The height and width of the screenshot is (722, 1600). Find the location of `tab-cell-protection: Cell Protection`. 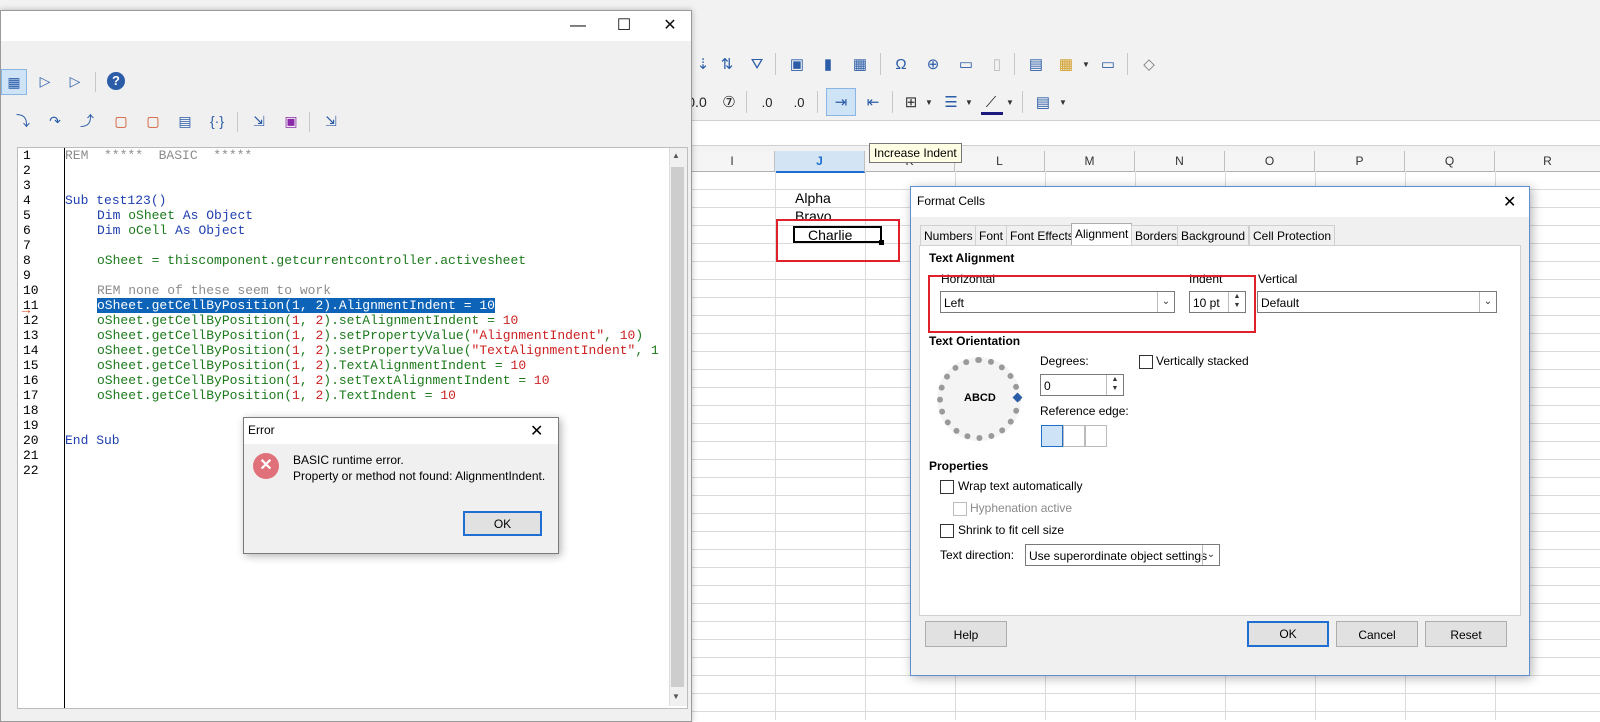

tab-cell-protection: Cell Protection is located at coordinates (1292, 235).